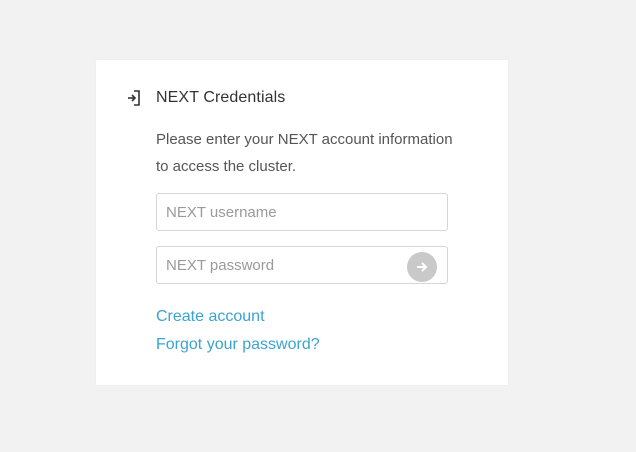  What do you see at coordinates (210, 317) in the screenshot?
I see `create-account-link: Create account` at bounding box center [210, 317].